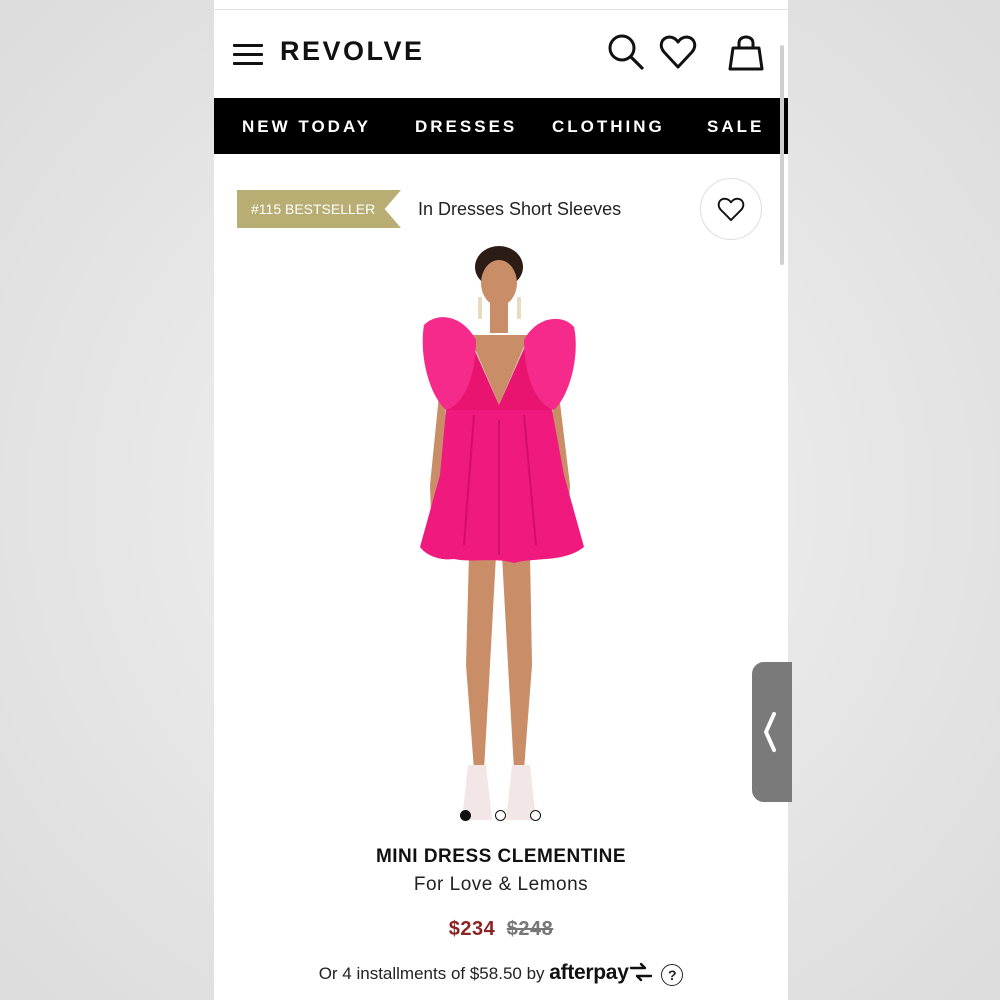  Describe the element at coordinates (319, 209) in the screenshot. I see `bestseller-badge: #115 BESTSELLER` at that location.